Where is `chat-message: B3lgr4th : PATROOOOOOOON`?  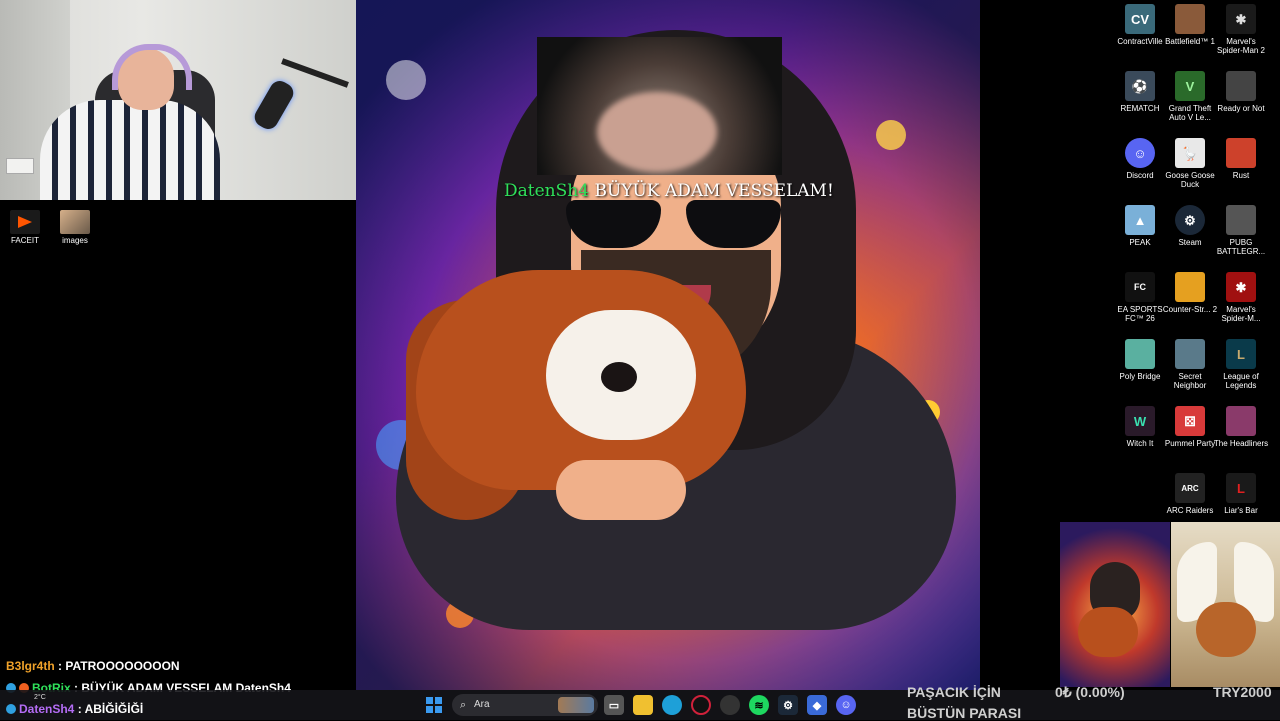
chat-message: B3lgr4th : PATROOOOOOOON is located at coordinates (93, 666).